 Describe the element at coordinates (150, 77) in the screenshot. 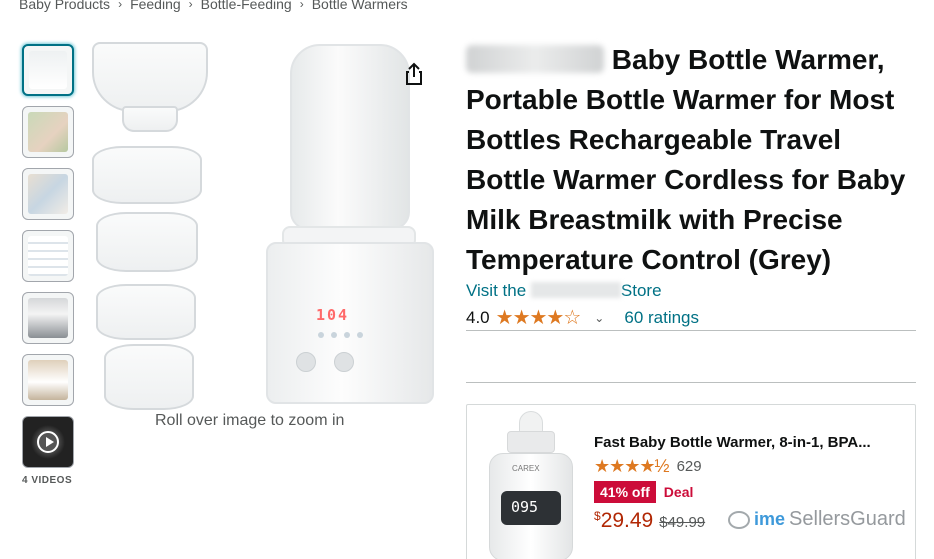

I see `warmer-bowl-part` at that location.